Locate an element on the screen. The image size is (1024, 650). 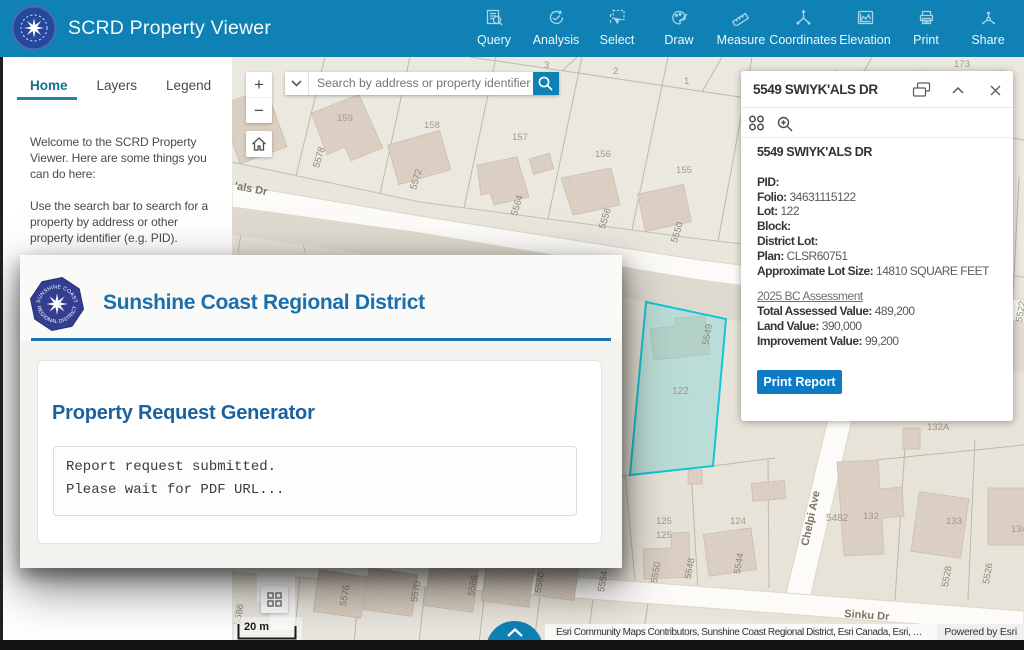
svg-text: 159 is located at coordinates (345, 118).